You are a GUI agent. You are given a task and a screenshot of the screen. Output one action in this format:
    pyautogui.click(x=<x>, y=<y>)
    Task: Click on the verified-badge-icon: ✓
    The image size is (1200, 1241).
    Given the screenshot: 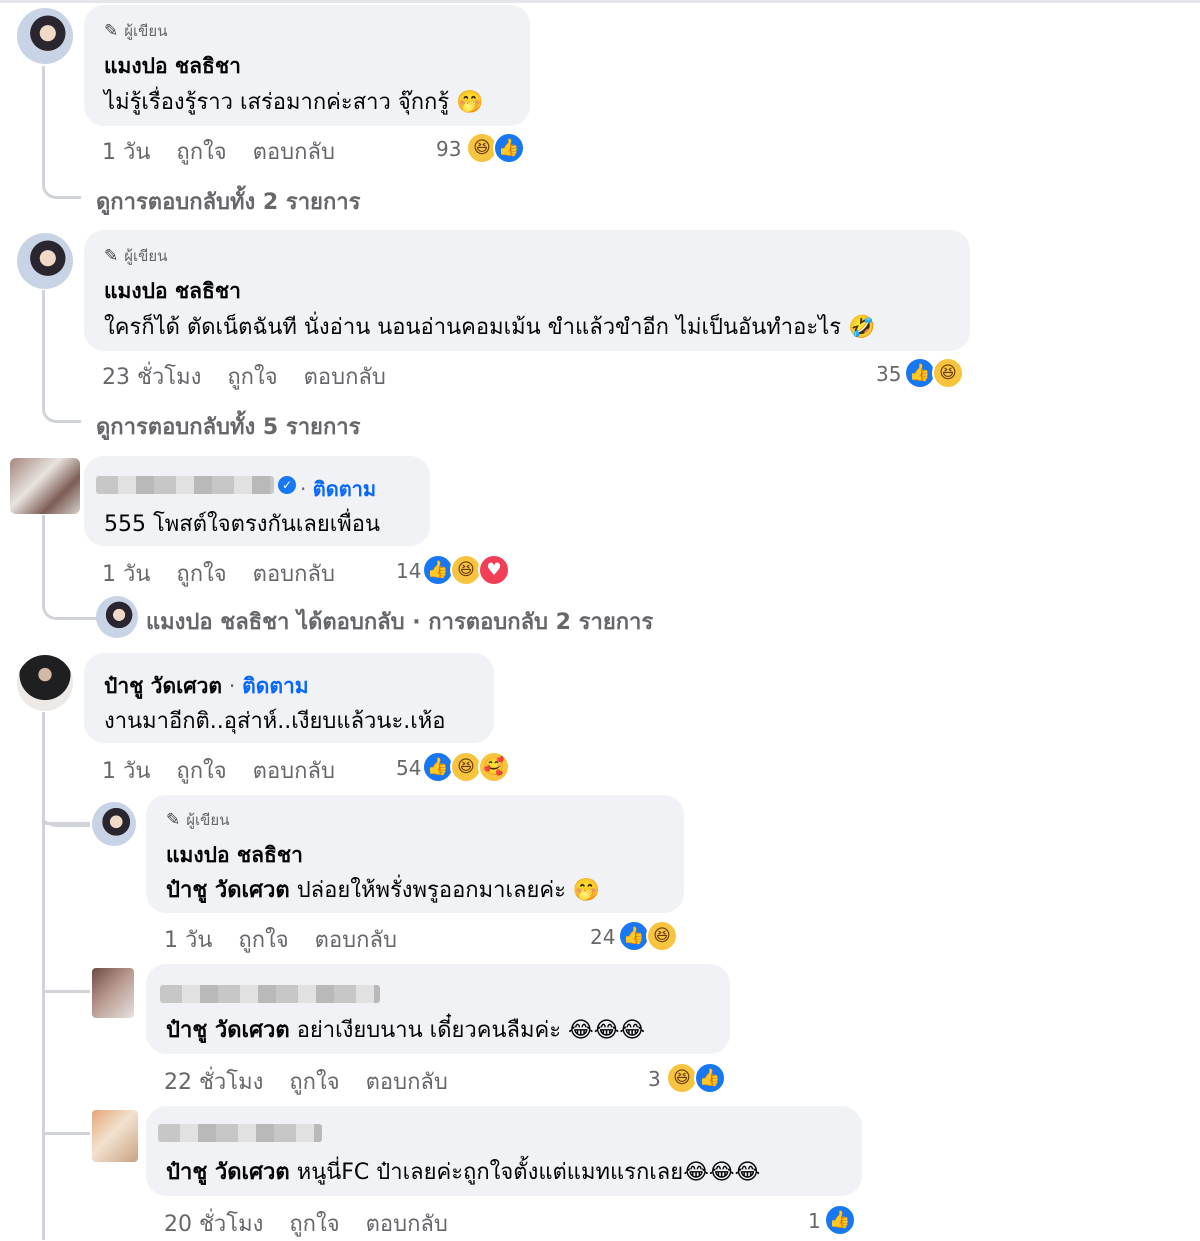 What is the action you would take?
    pyautogui.click(x=287, y=485)
    